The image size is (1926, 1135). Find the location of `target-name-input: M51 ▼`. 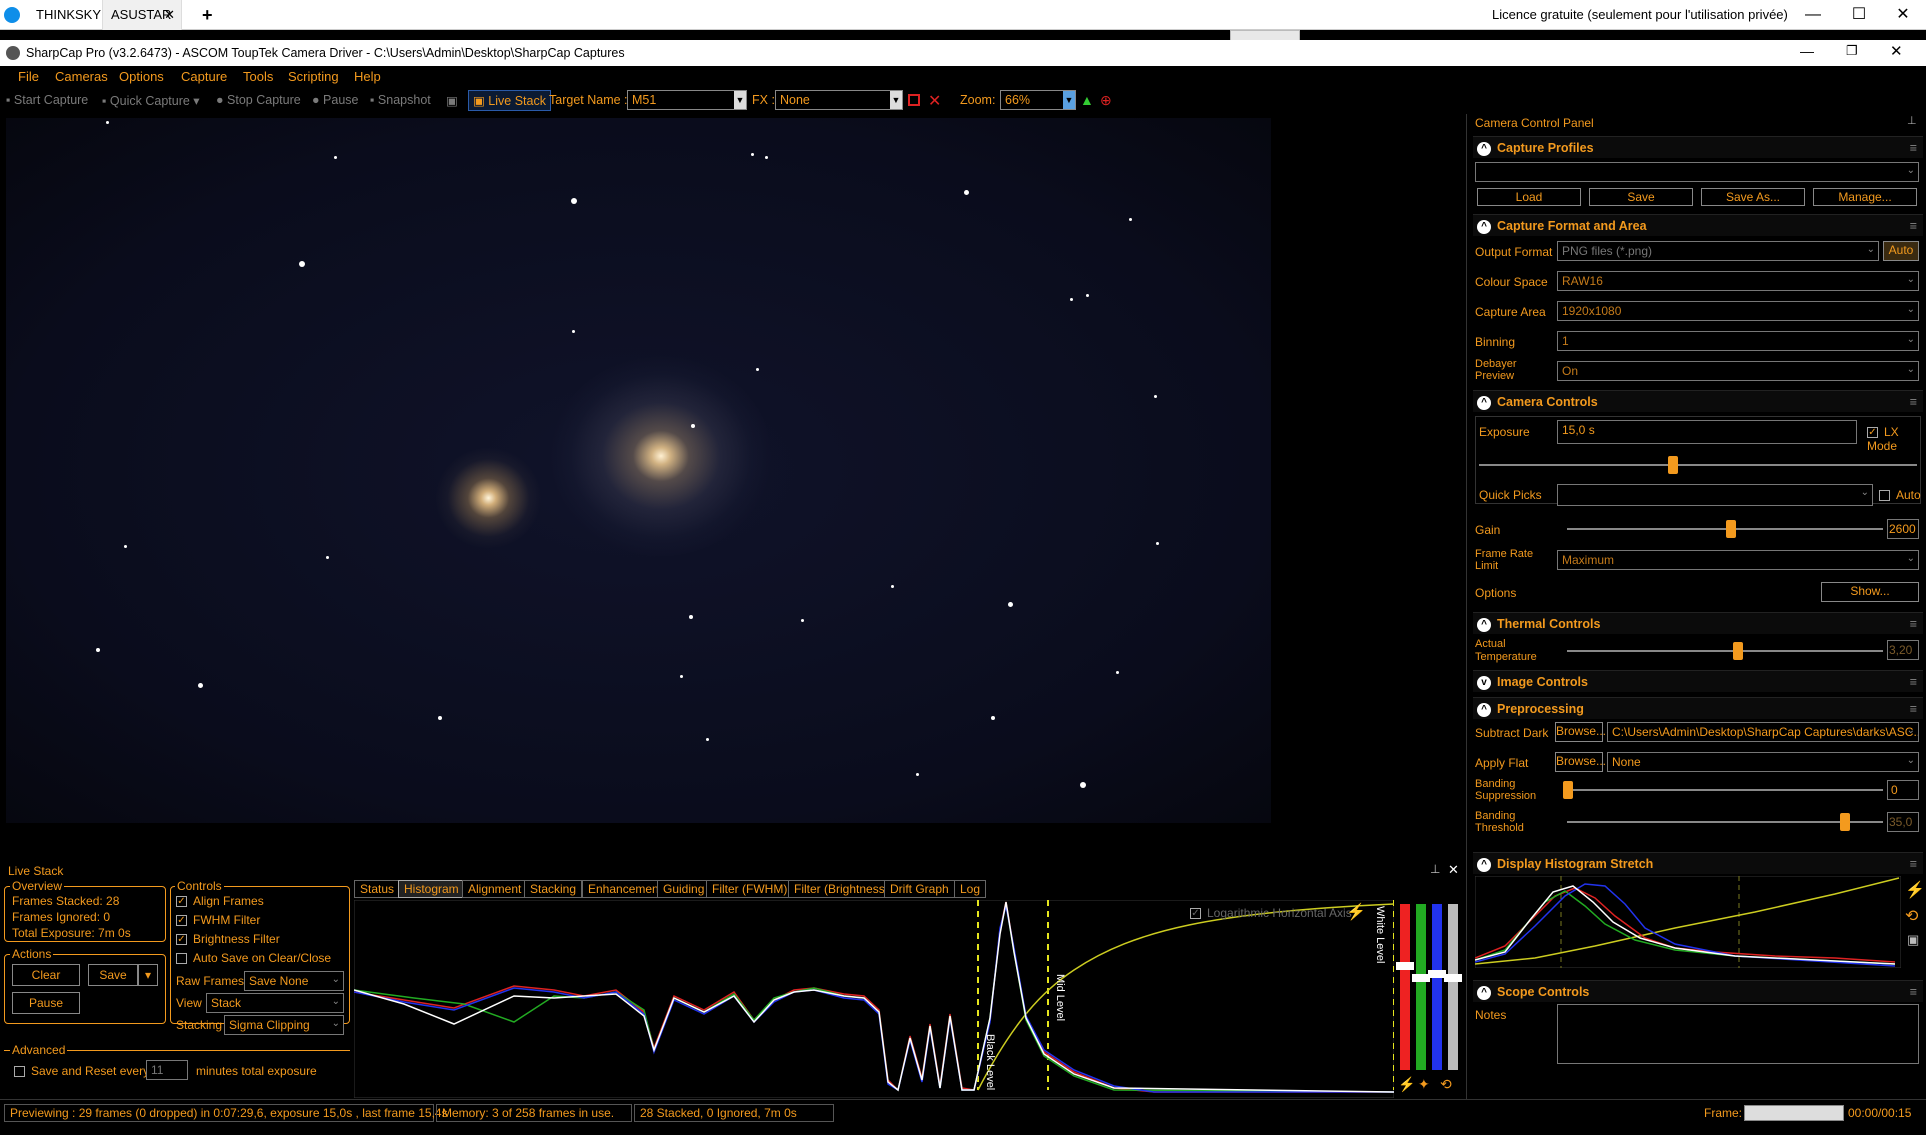

target-name-input: M51 ▼ is located at coordinates (687, 100).